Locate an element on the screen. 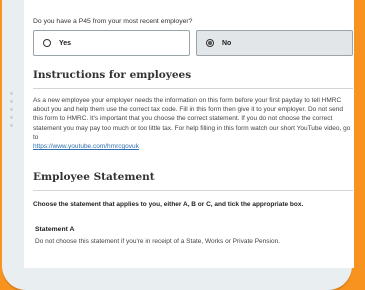 The height and width of the screenshot is (290, 365). tablet-side-indicator is located at coordinates (11, 112).